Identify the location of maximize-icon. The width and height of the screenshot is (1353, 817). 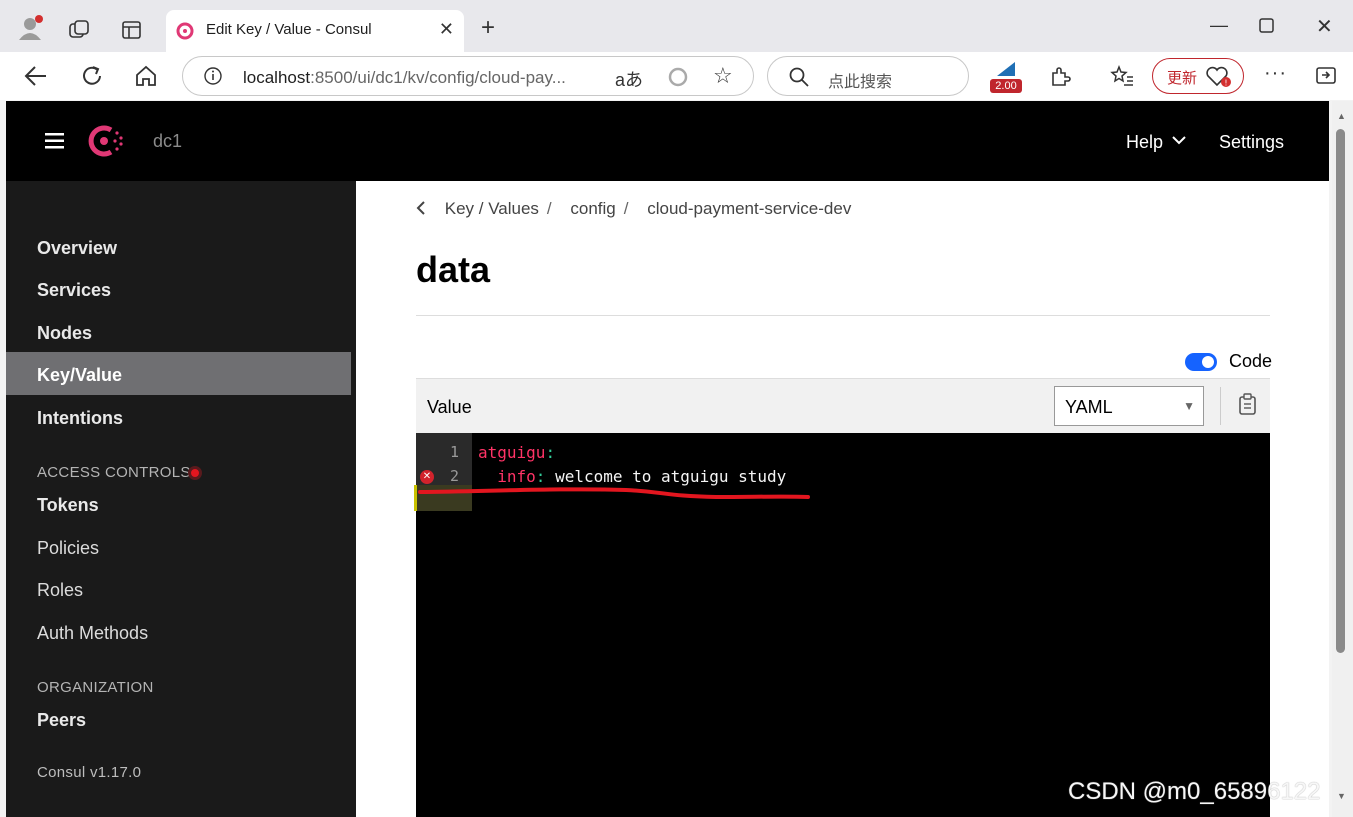
(1267, 26).